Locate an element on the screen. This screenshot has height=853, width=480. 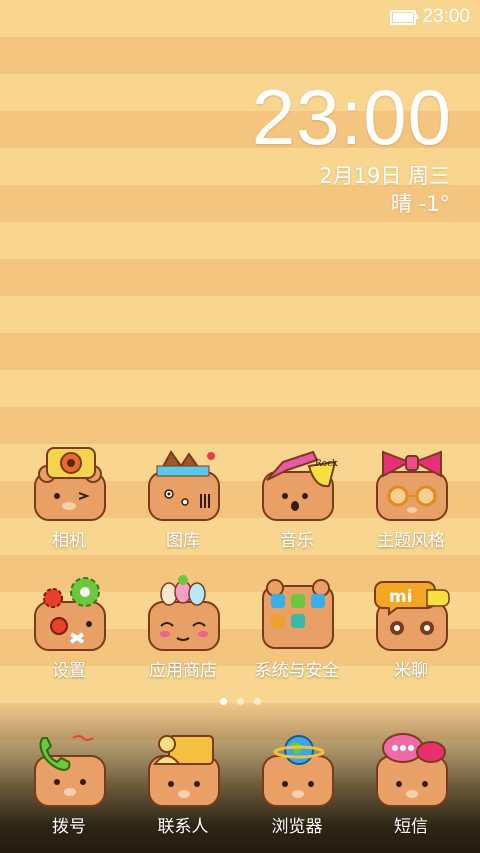
dock-label: 拨号 is located at coordinates (69, 827).